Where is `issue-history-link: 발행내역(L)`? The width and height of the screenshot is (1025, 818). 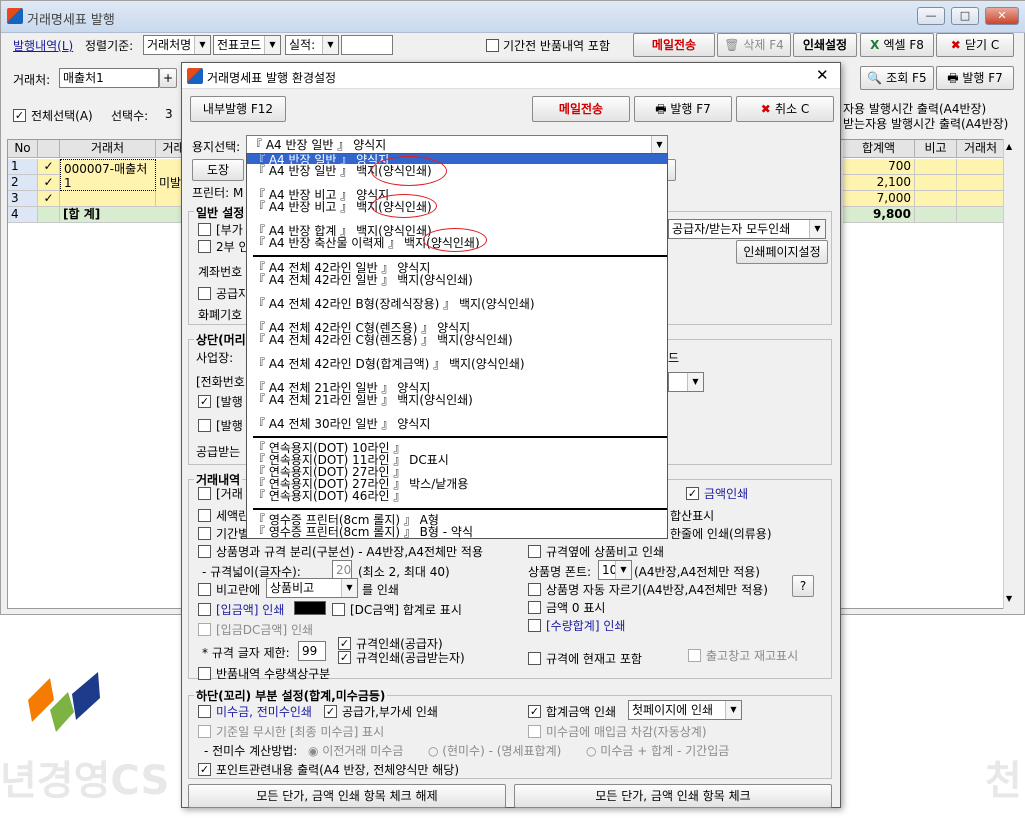 issue-history-link: 발행내역(L) is located at coordinates (43, 45).